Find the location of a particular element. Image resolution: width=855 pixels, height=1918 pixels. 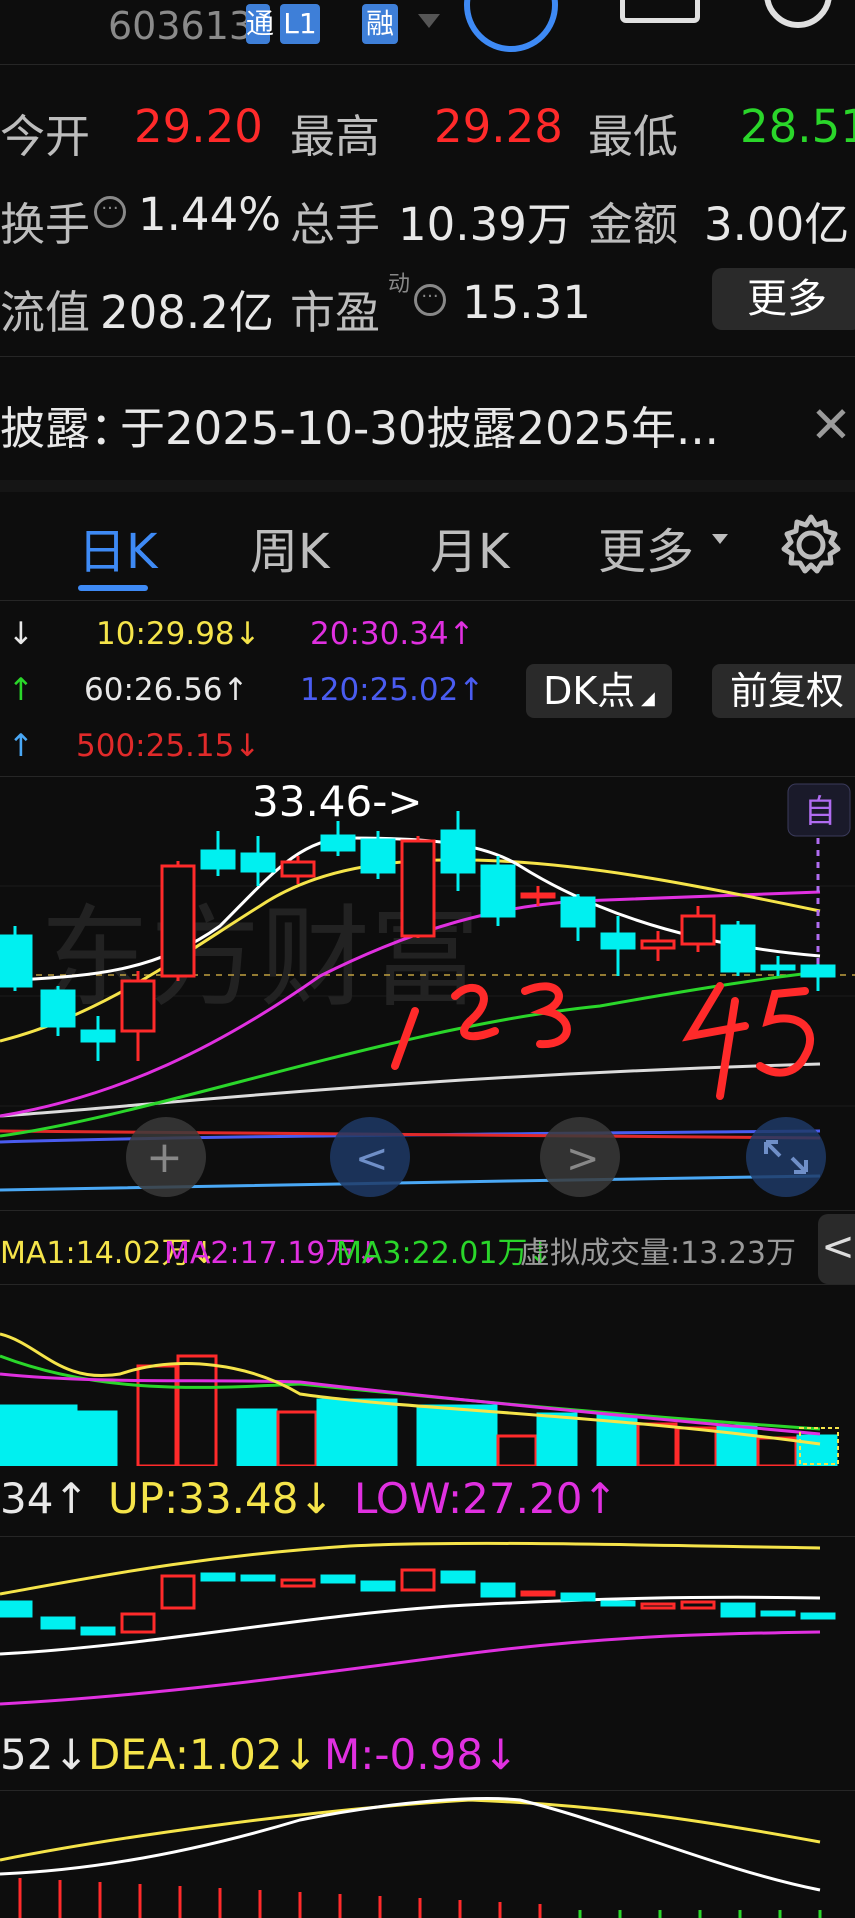

notice-label: 披露： is located at coordinates (68, 428).